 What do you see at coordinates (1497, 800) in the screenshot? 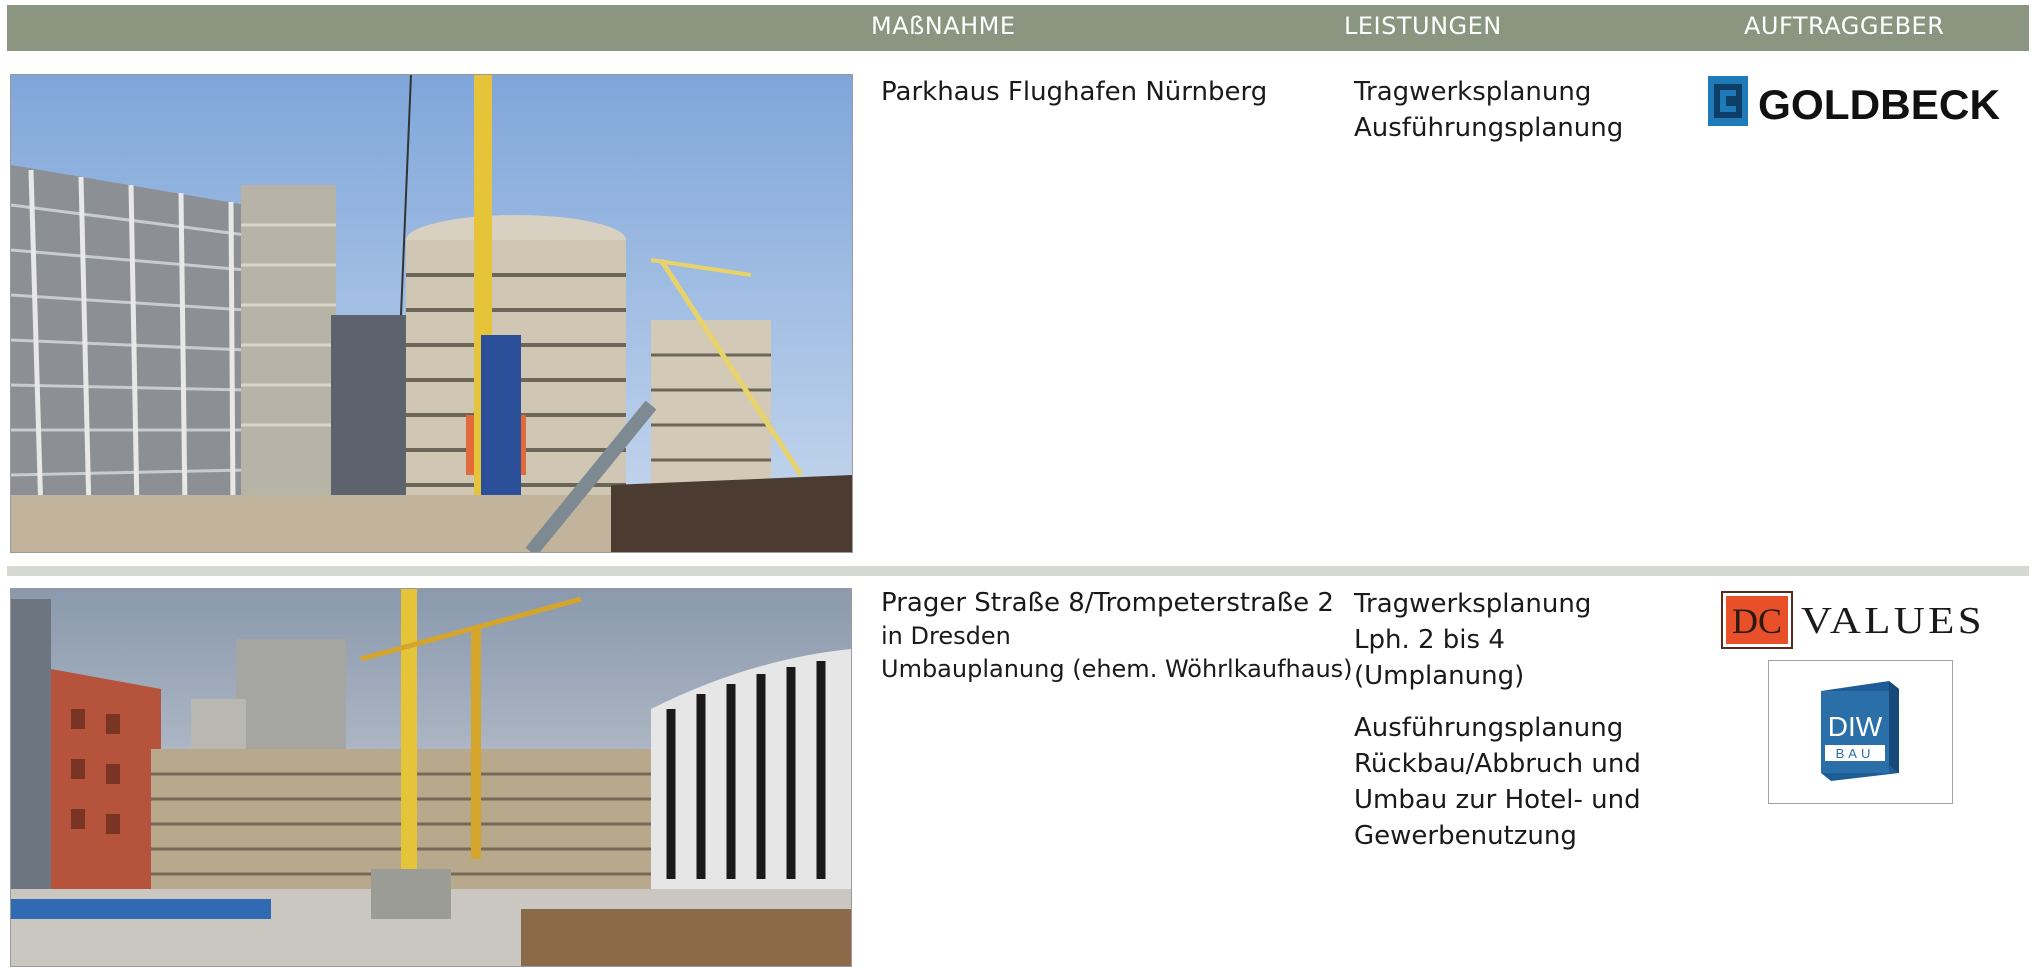
I see `row2-leistungen-line: Umbau zur Hotel- und` at bounding box center [1497, 800].